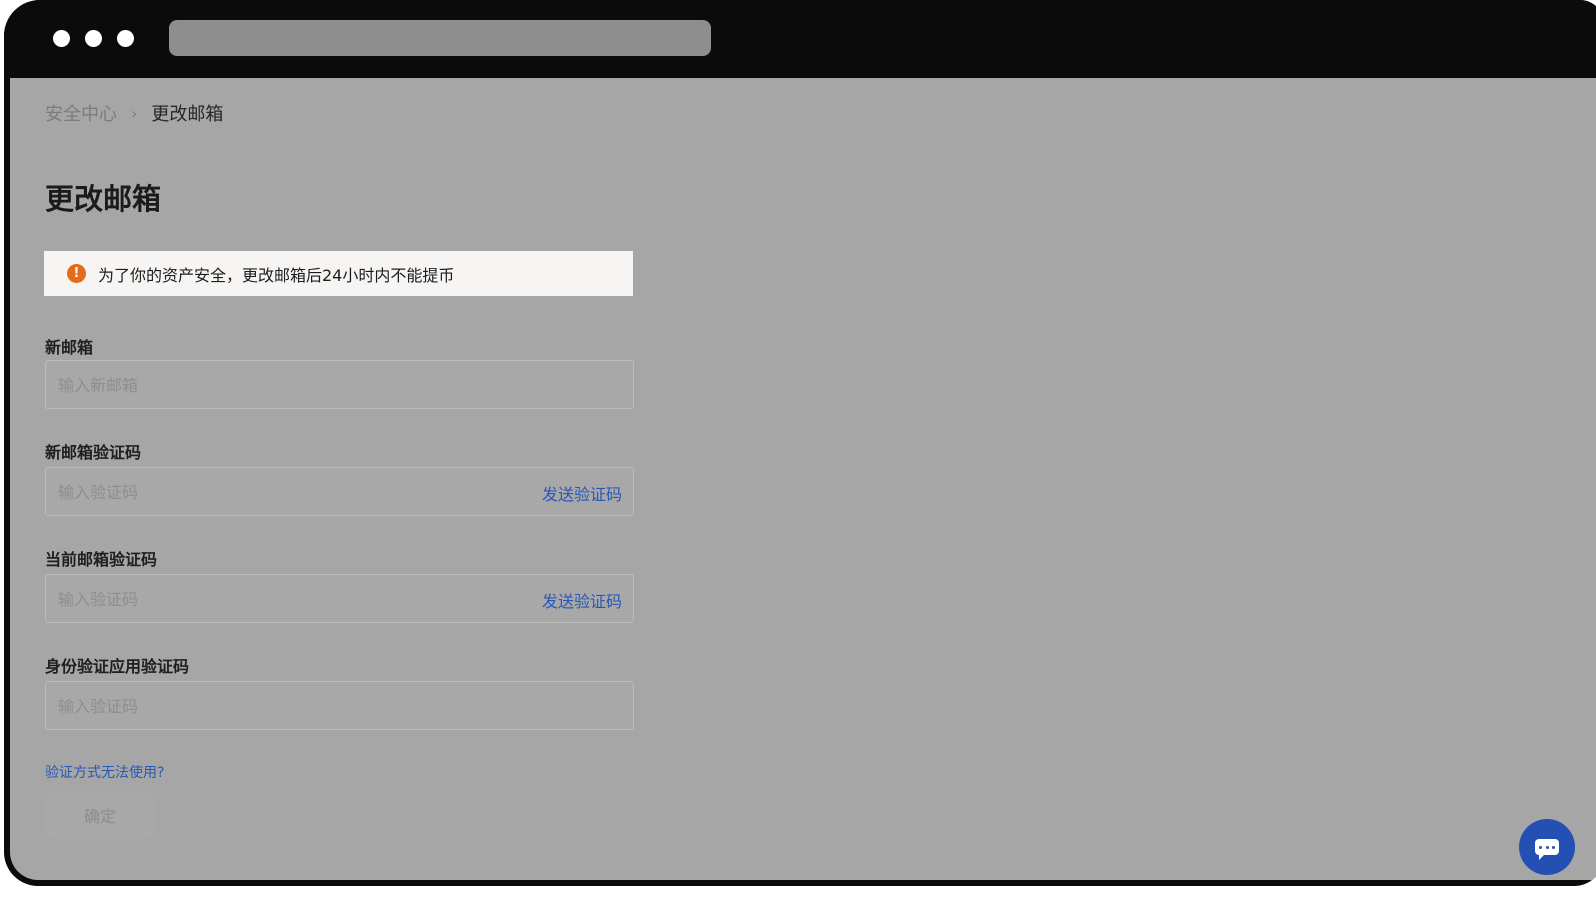 This screenshot has width=1596, height=902. I want to click on authenticator-code-label: 身份验证应用验证码, so click(117, 666).